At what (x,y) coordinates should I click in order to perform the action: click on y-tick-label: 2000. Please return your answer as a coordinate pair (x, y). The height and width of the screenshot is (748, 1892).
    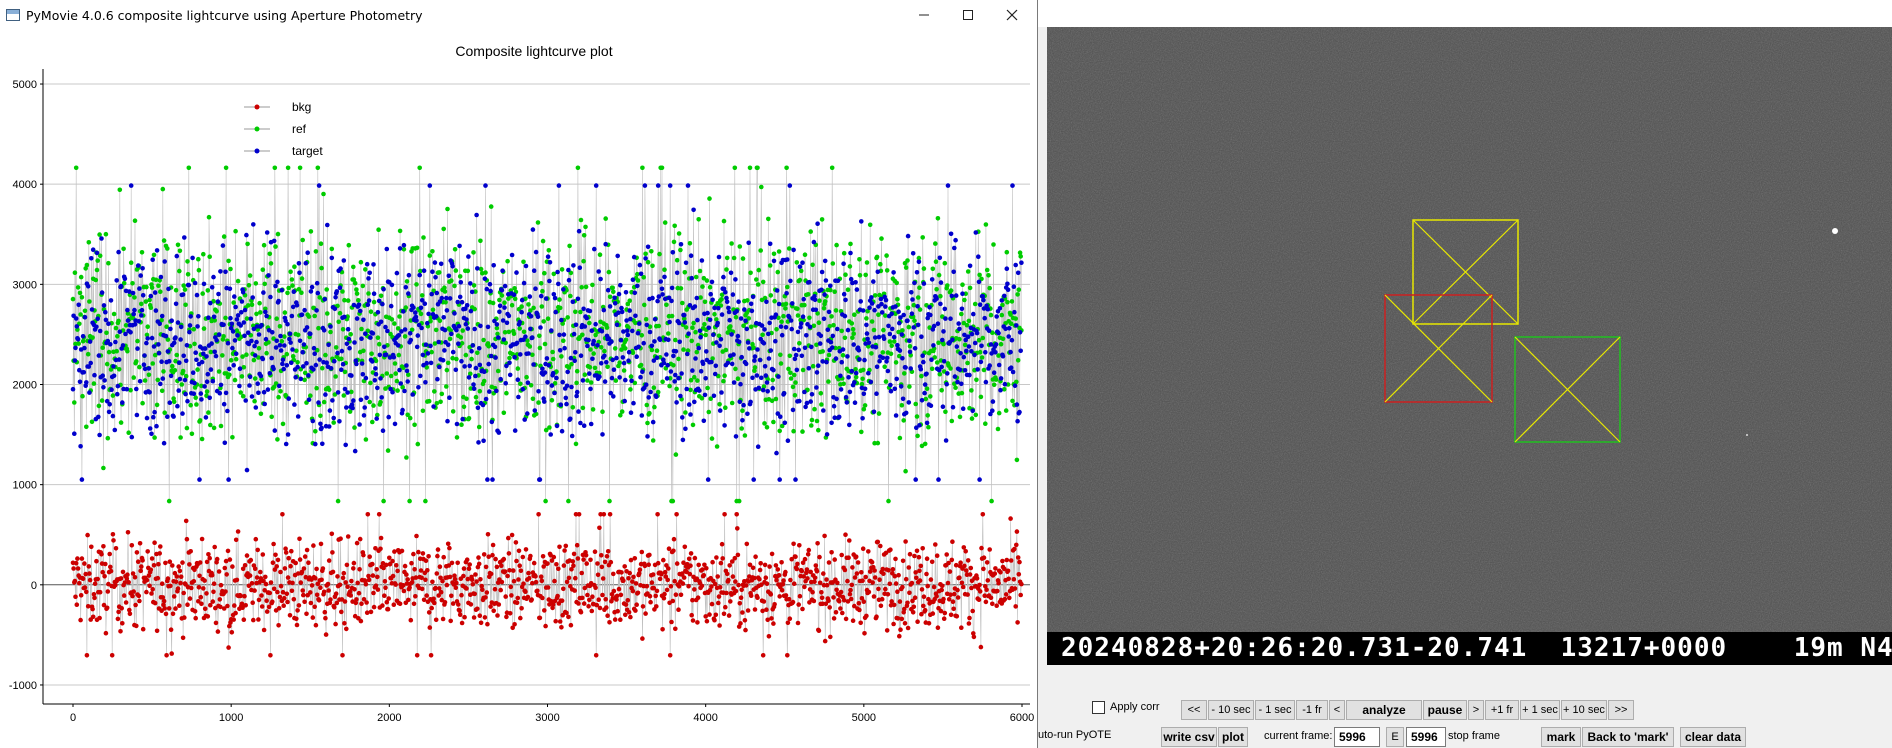
    Looking at the image, I should click on (25, 385).